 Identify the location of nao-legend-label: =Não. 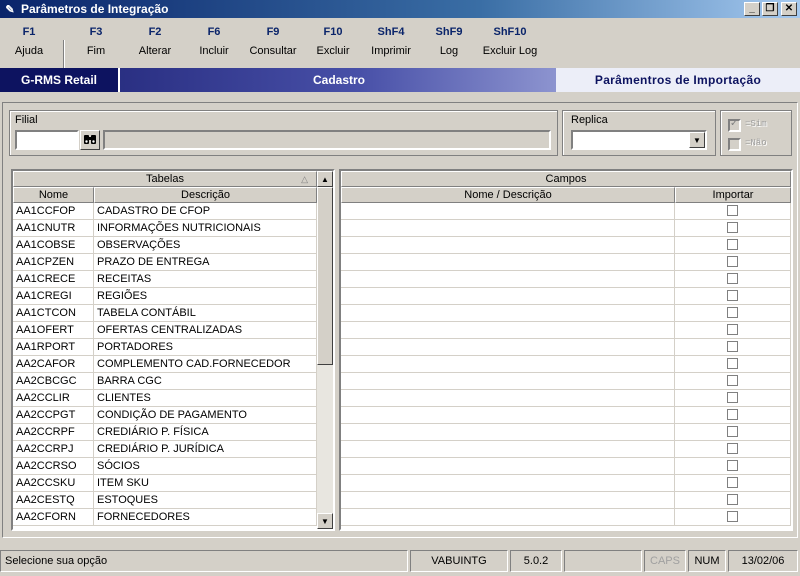
(756, 143).